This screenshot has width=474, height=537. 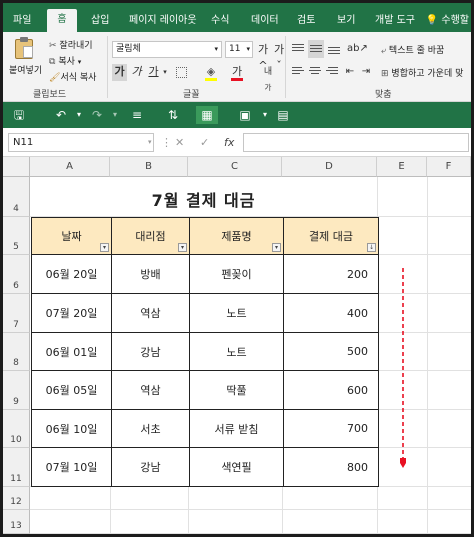 I want to click on insert-function-icon: fx, so click(x=229, y=142).